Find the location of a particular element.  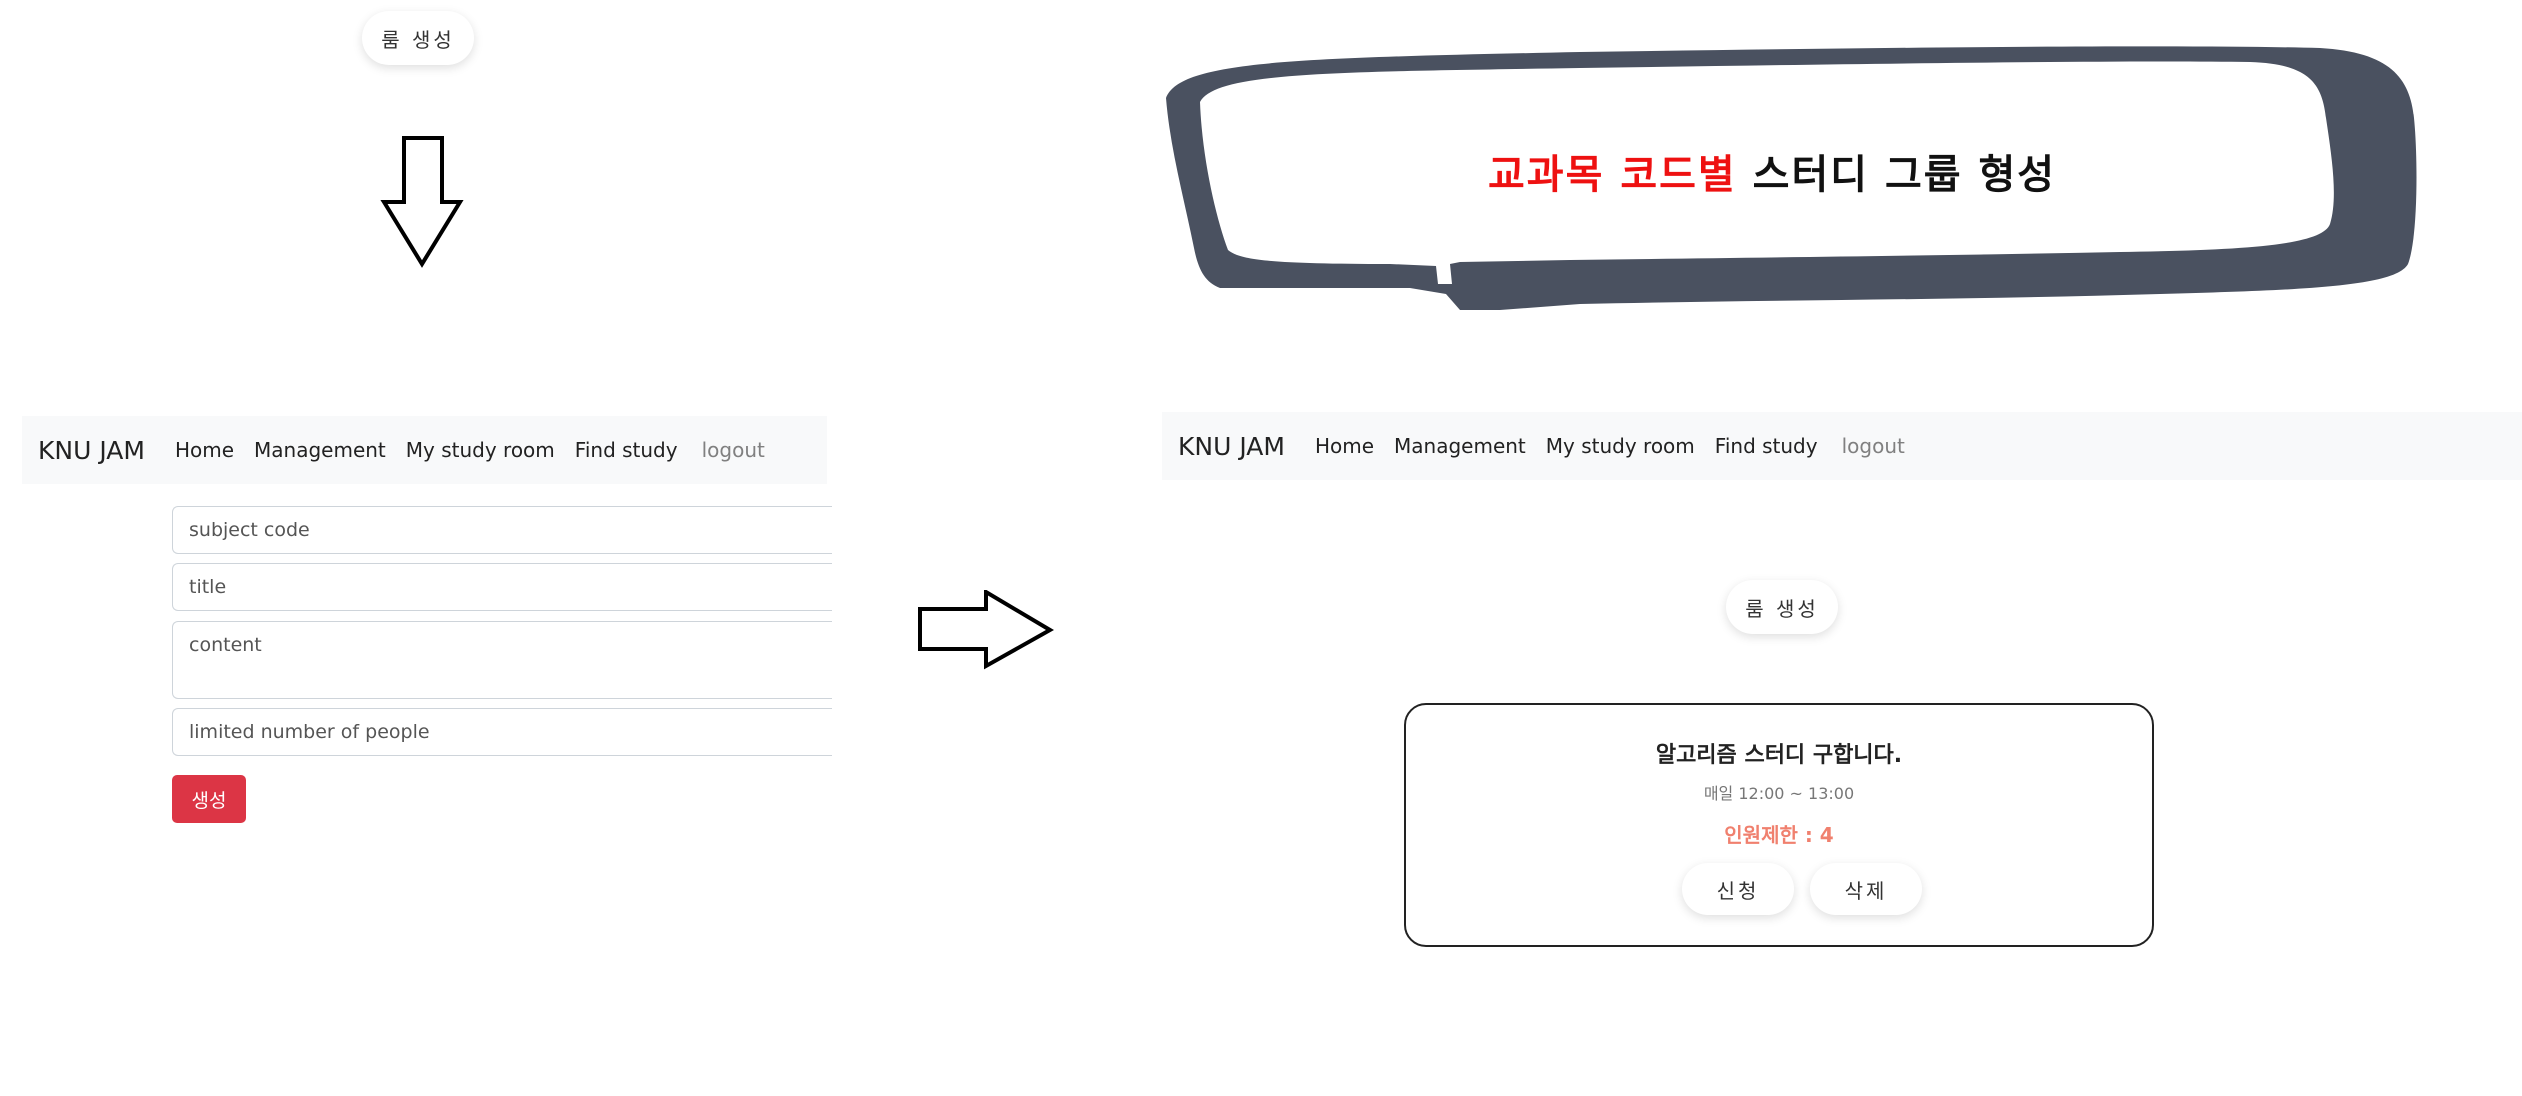

content-placeholder: content is located at coordinates (225, 645).